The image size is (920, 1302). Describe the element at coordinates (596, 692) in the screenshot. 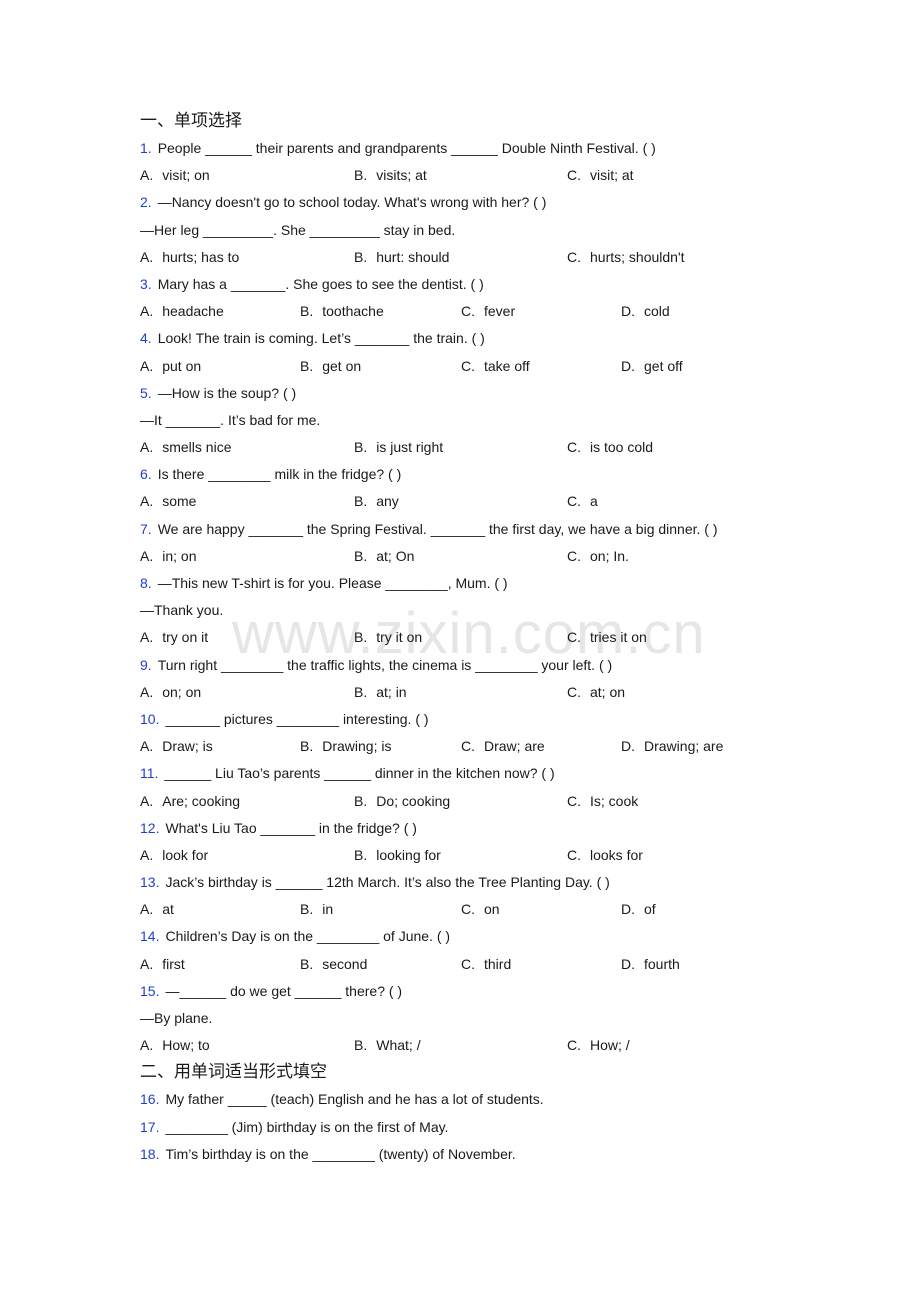

I see `answer-option: C. at; on` at that location.